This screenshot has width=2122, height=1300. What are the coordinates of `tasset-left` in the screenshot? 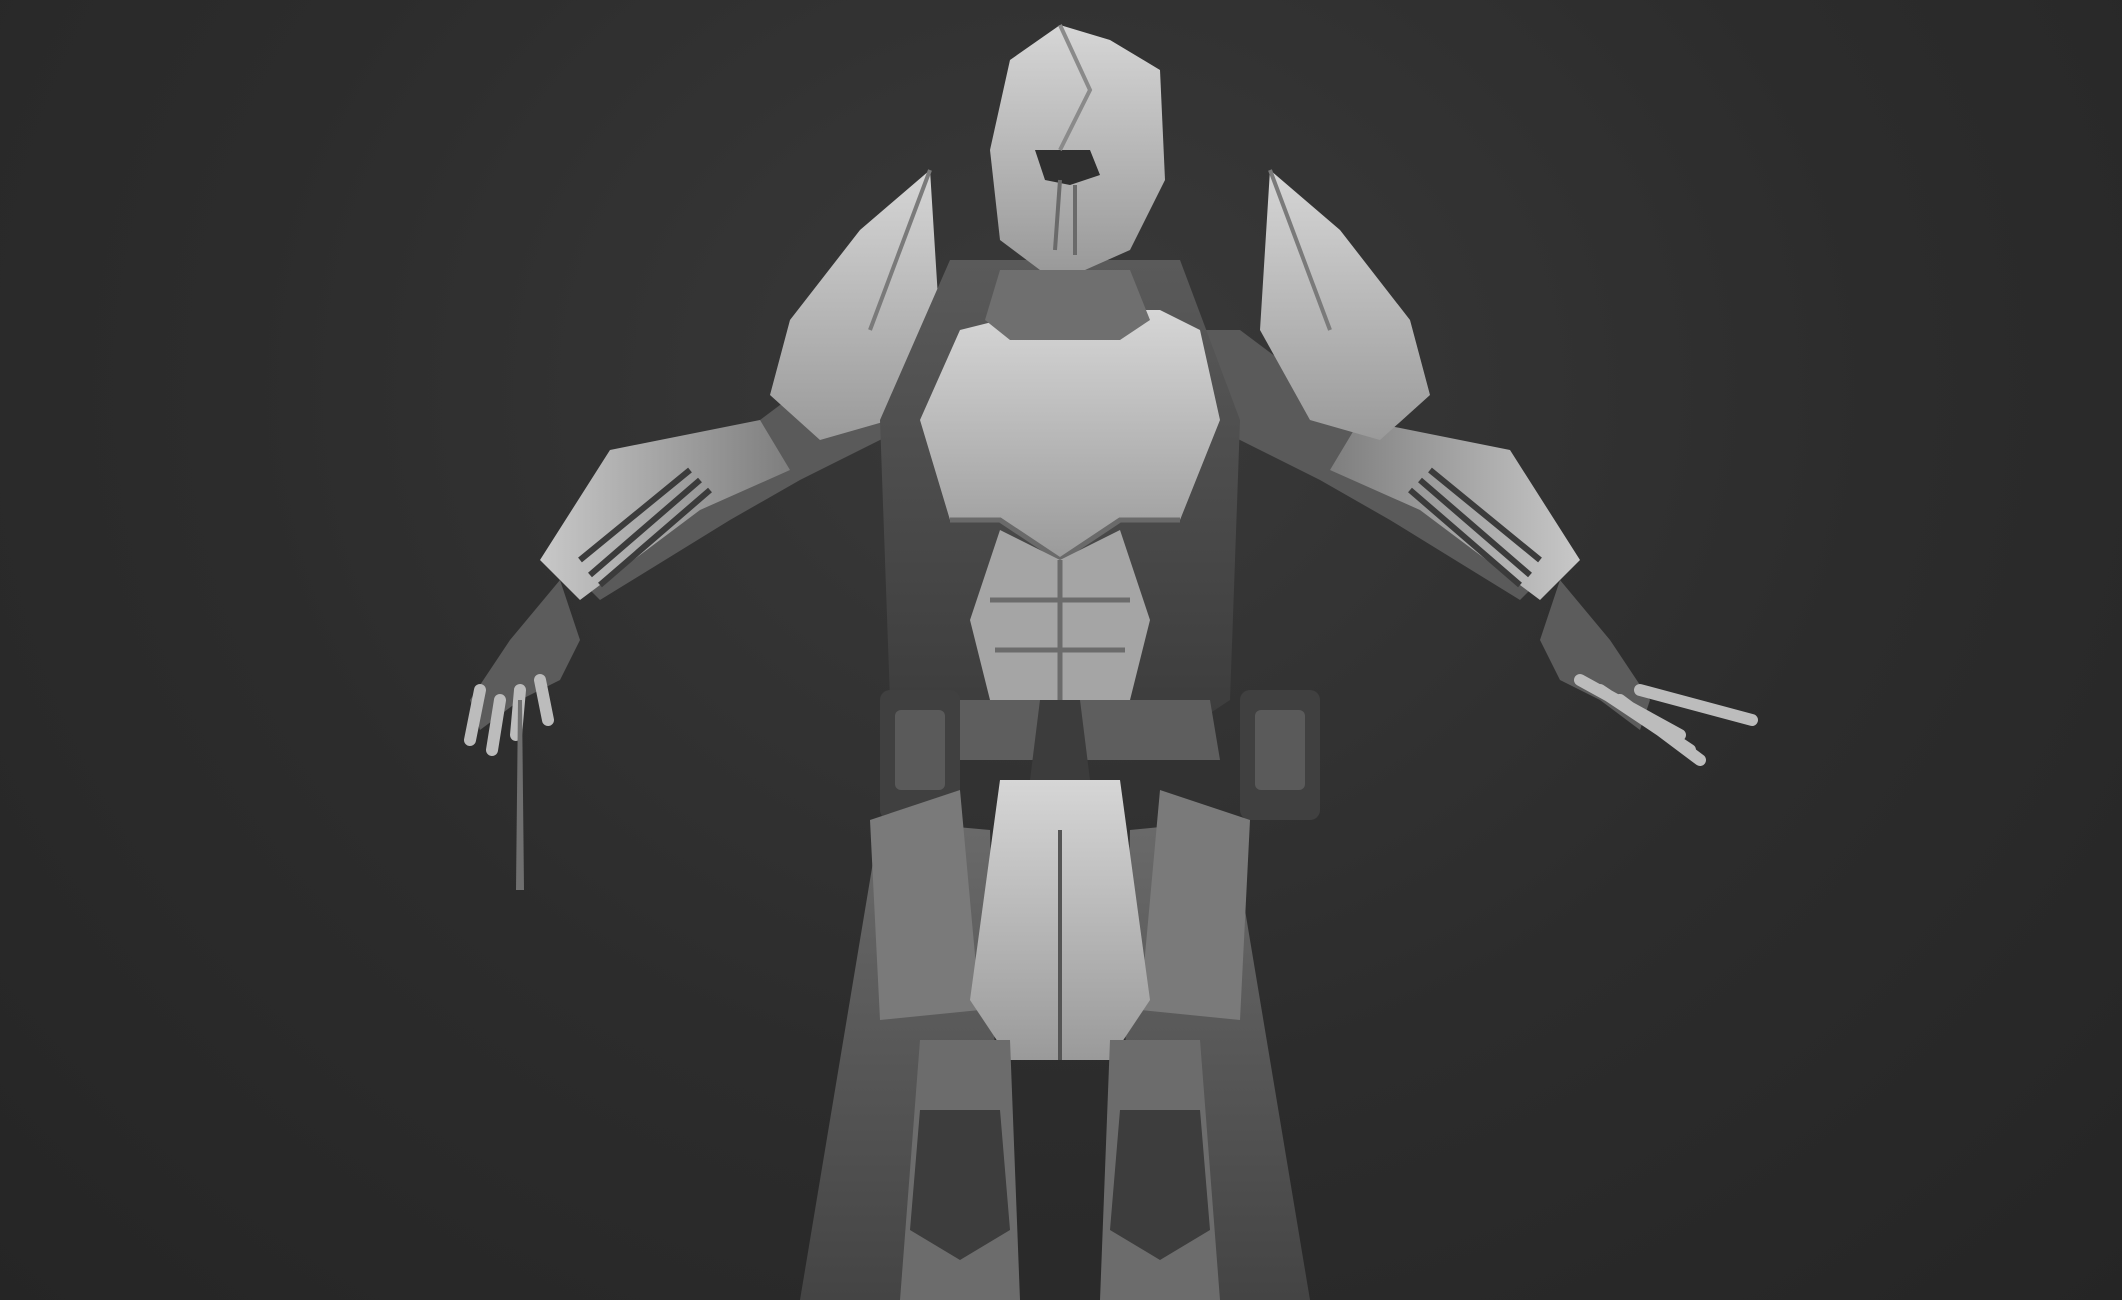 It's located at (925, 905).